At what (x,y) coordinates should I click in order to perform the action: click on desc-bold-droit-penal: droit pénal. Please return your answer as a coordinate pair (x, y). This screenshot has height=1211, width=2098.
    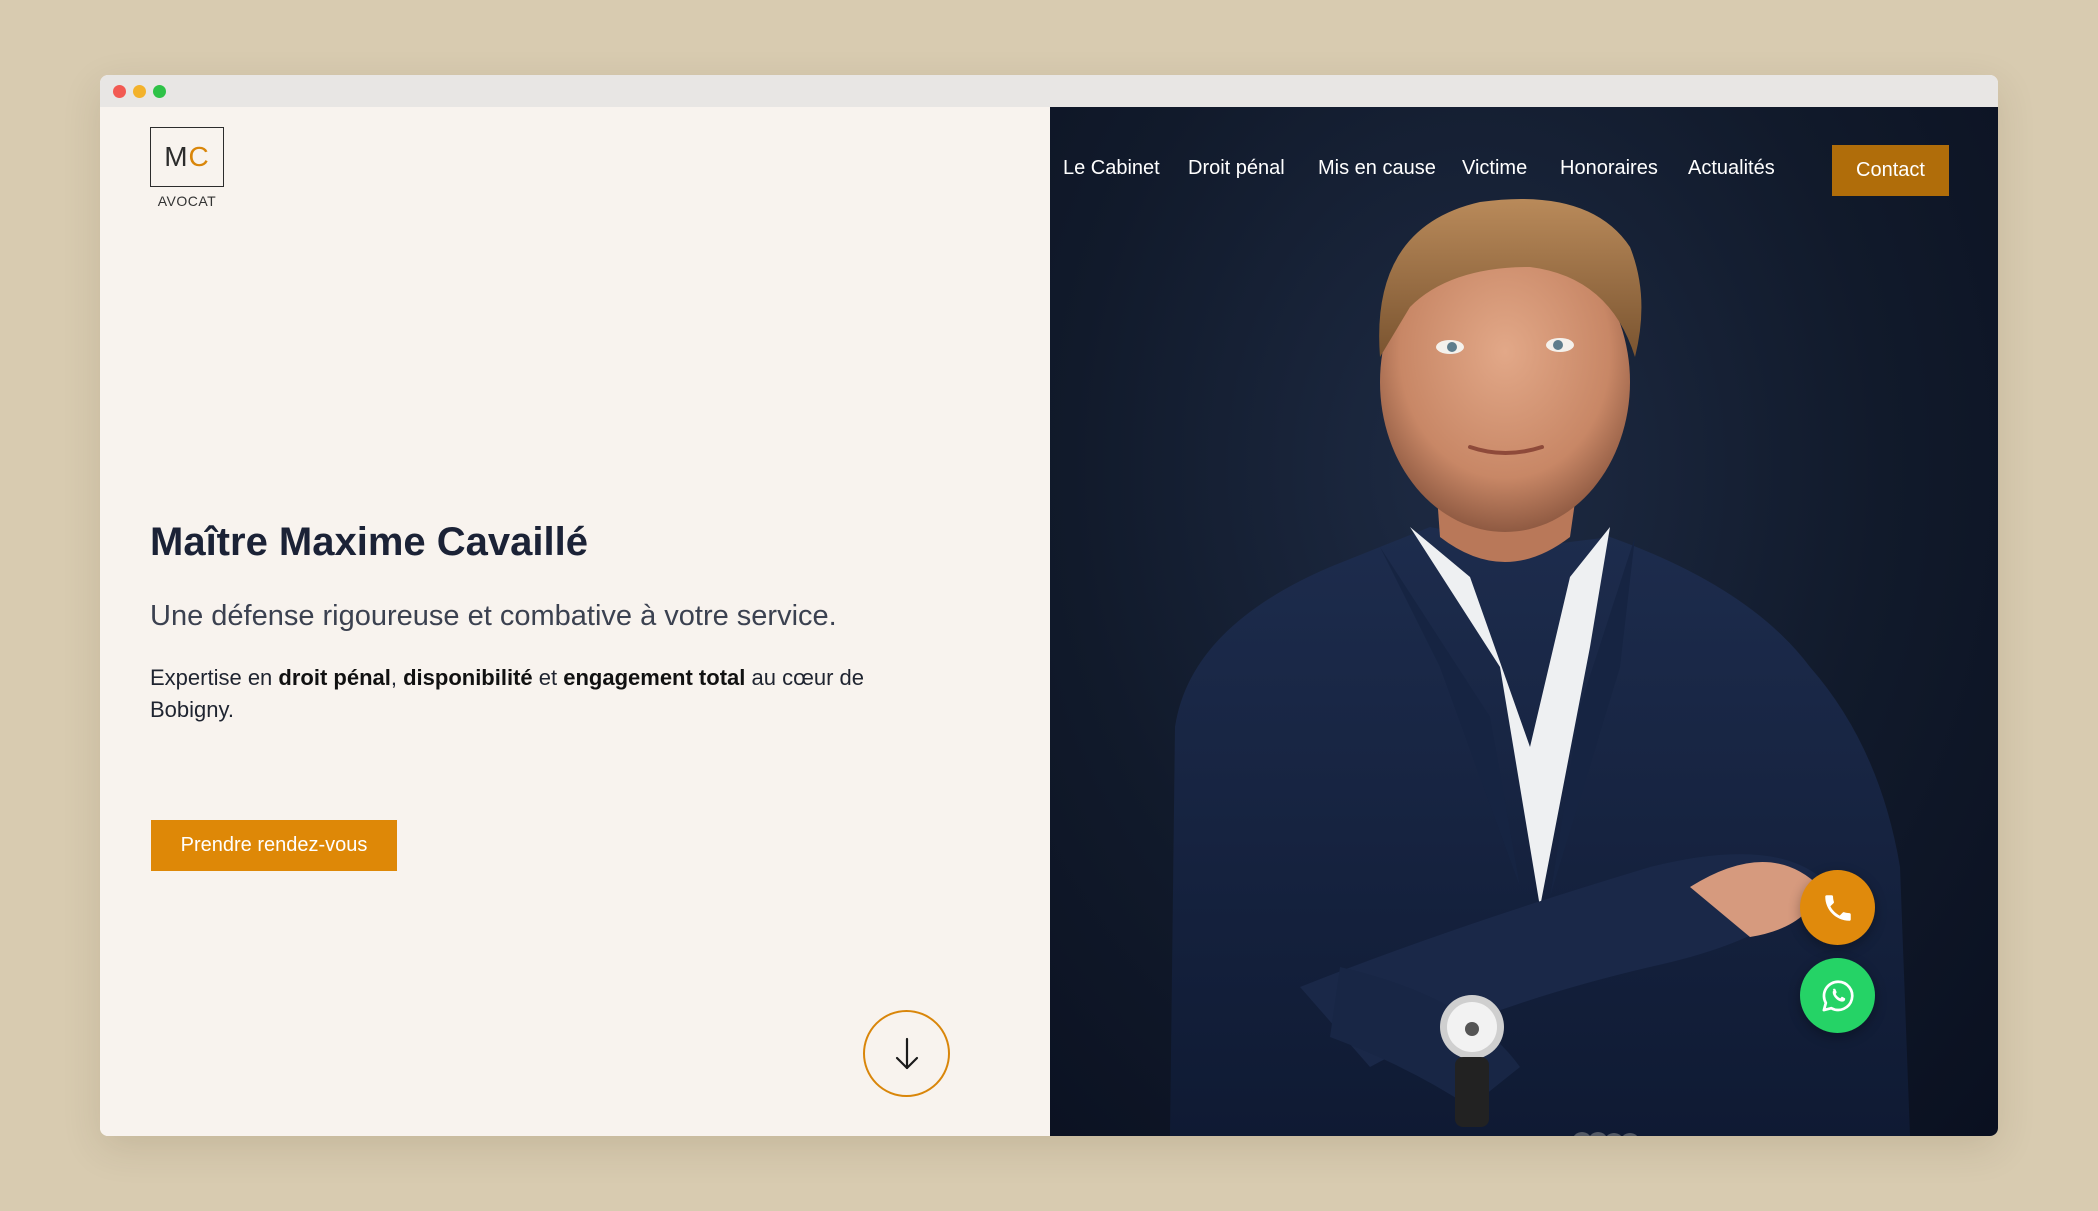
    Looking at the image, I should click on (334, 677).